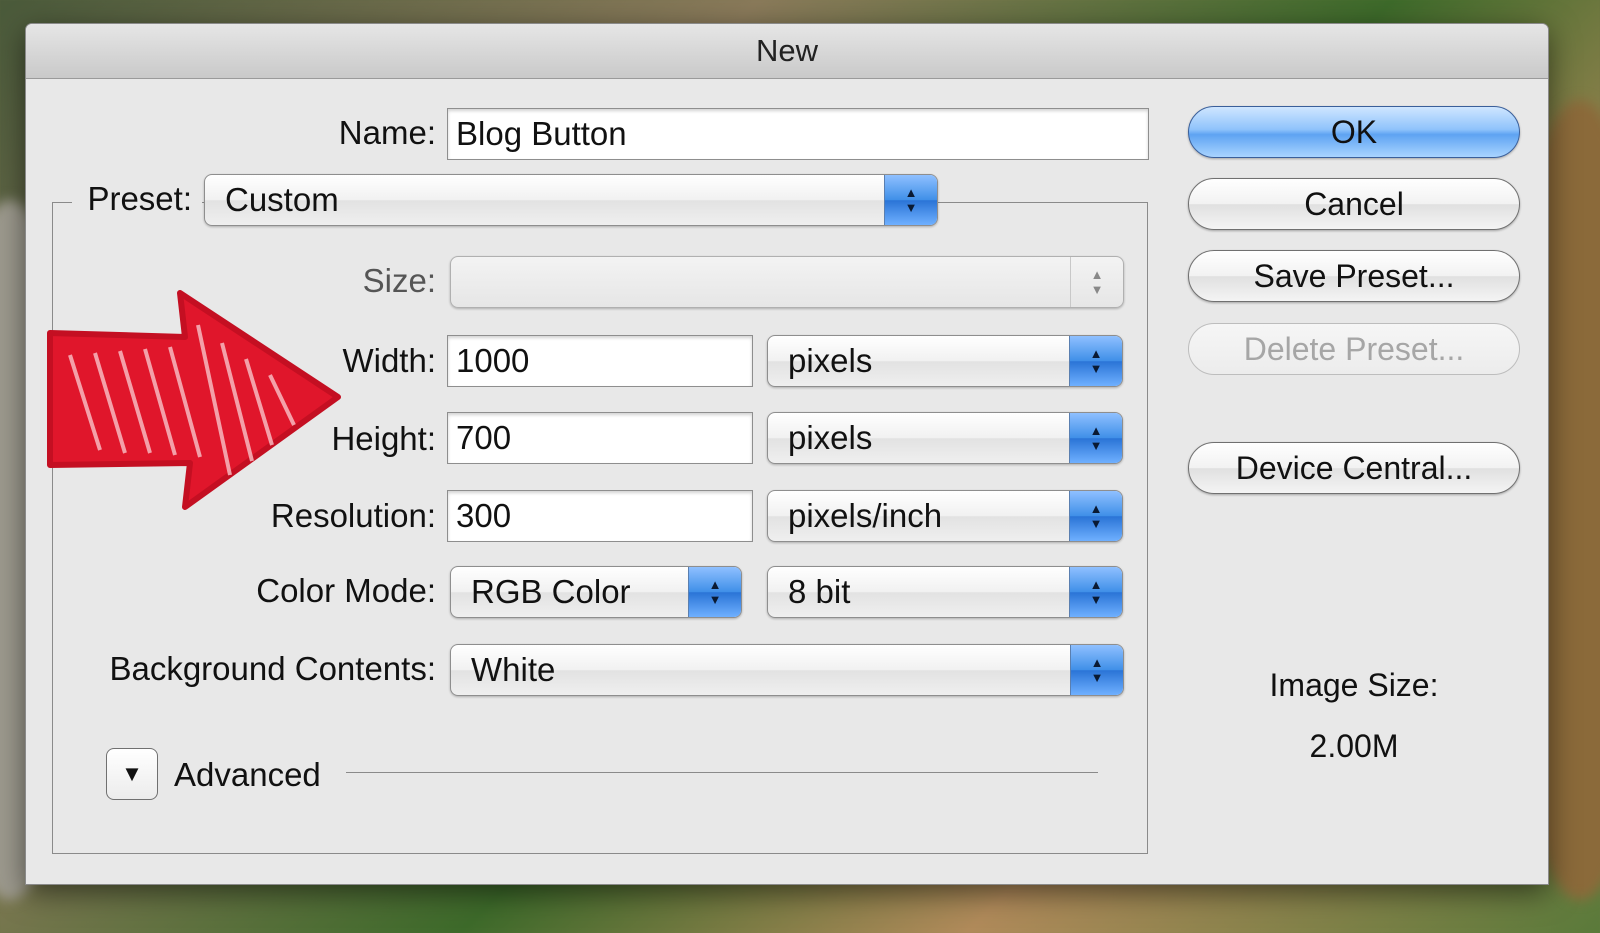 The height and width of the screenshot is (933, 1600). I want to click on name-field: Blog Button, so click(798, 134).